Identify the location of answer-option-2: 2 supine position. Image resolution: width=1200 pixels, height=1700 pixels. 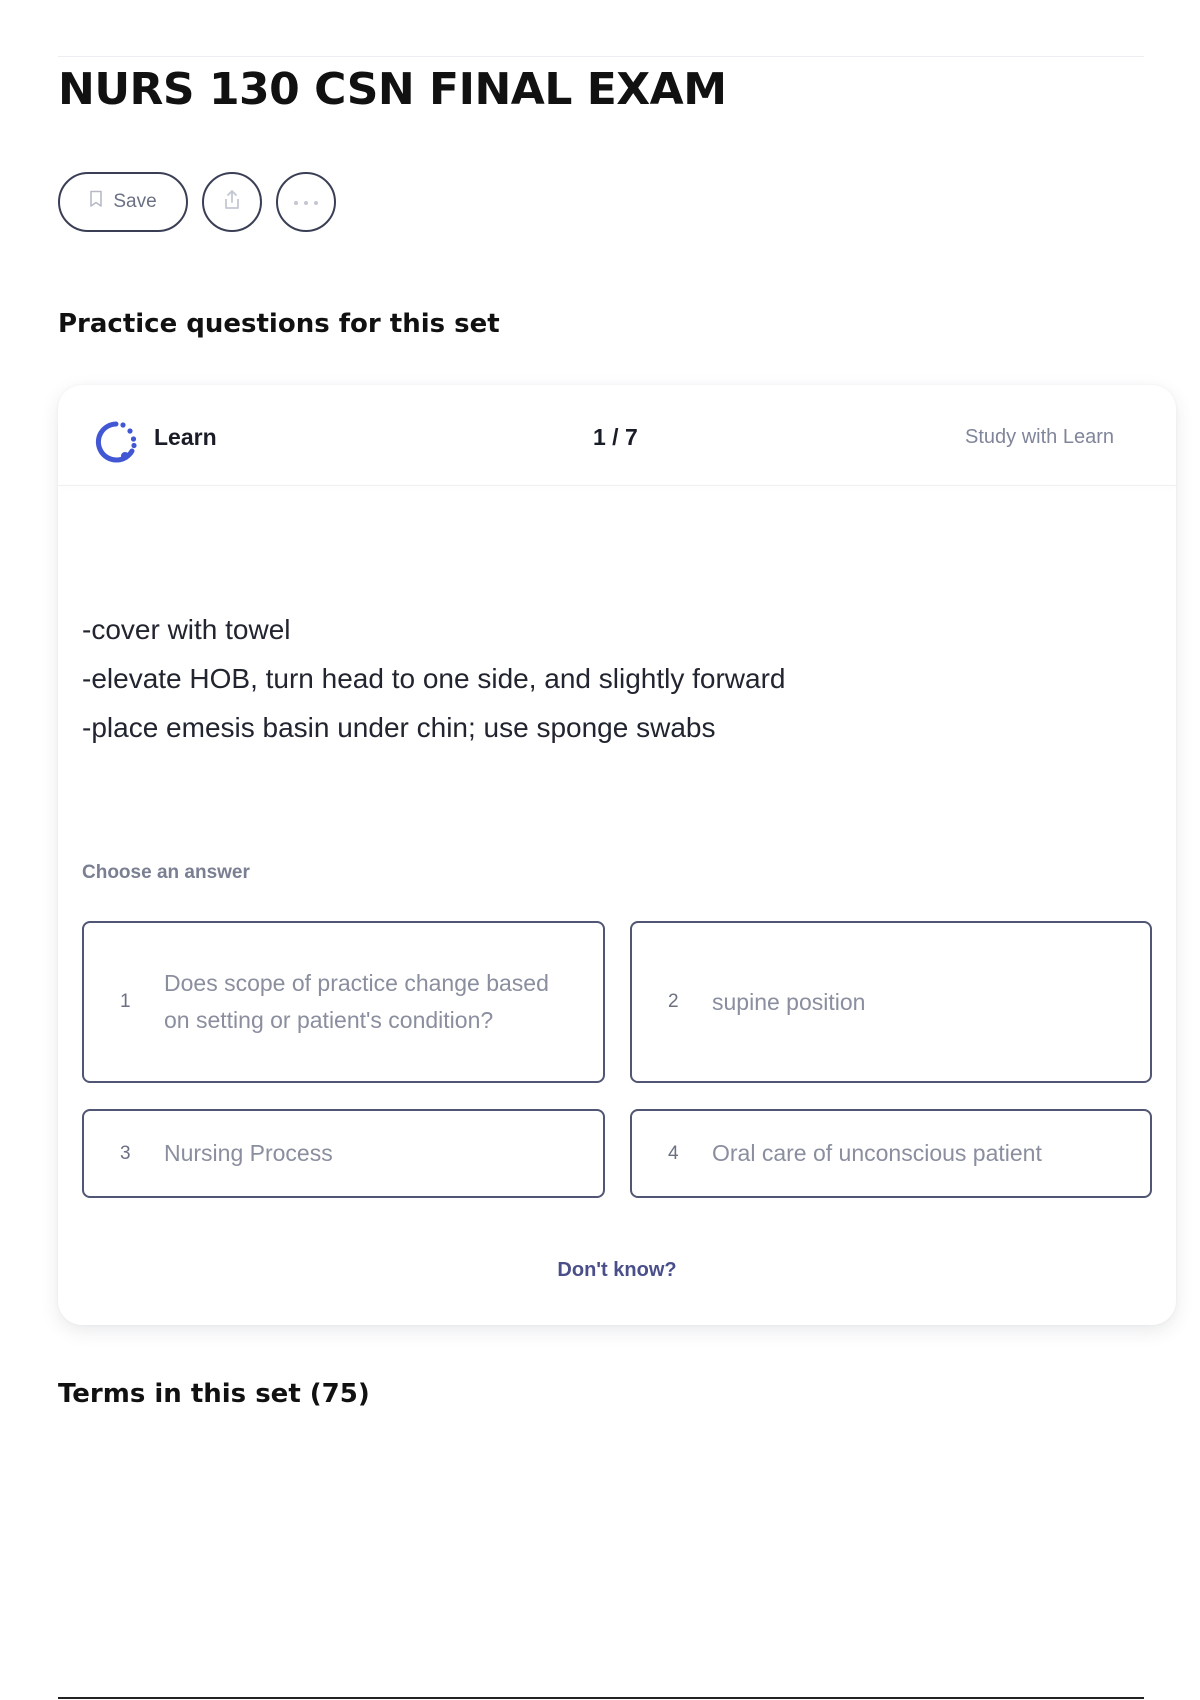
(891, 1002).